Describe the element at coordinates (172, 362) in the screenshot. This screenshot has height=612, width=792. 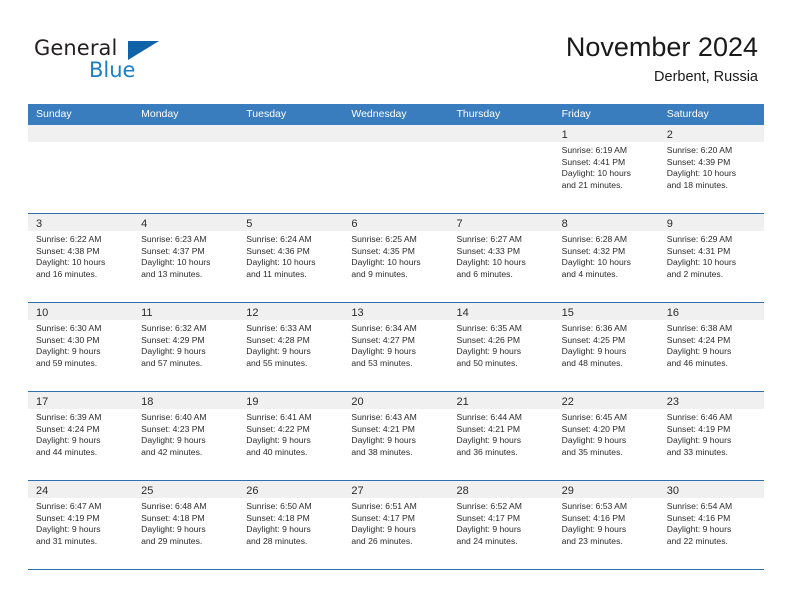
I see `daylight-text-cont: and 57 minutes.` at that location.